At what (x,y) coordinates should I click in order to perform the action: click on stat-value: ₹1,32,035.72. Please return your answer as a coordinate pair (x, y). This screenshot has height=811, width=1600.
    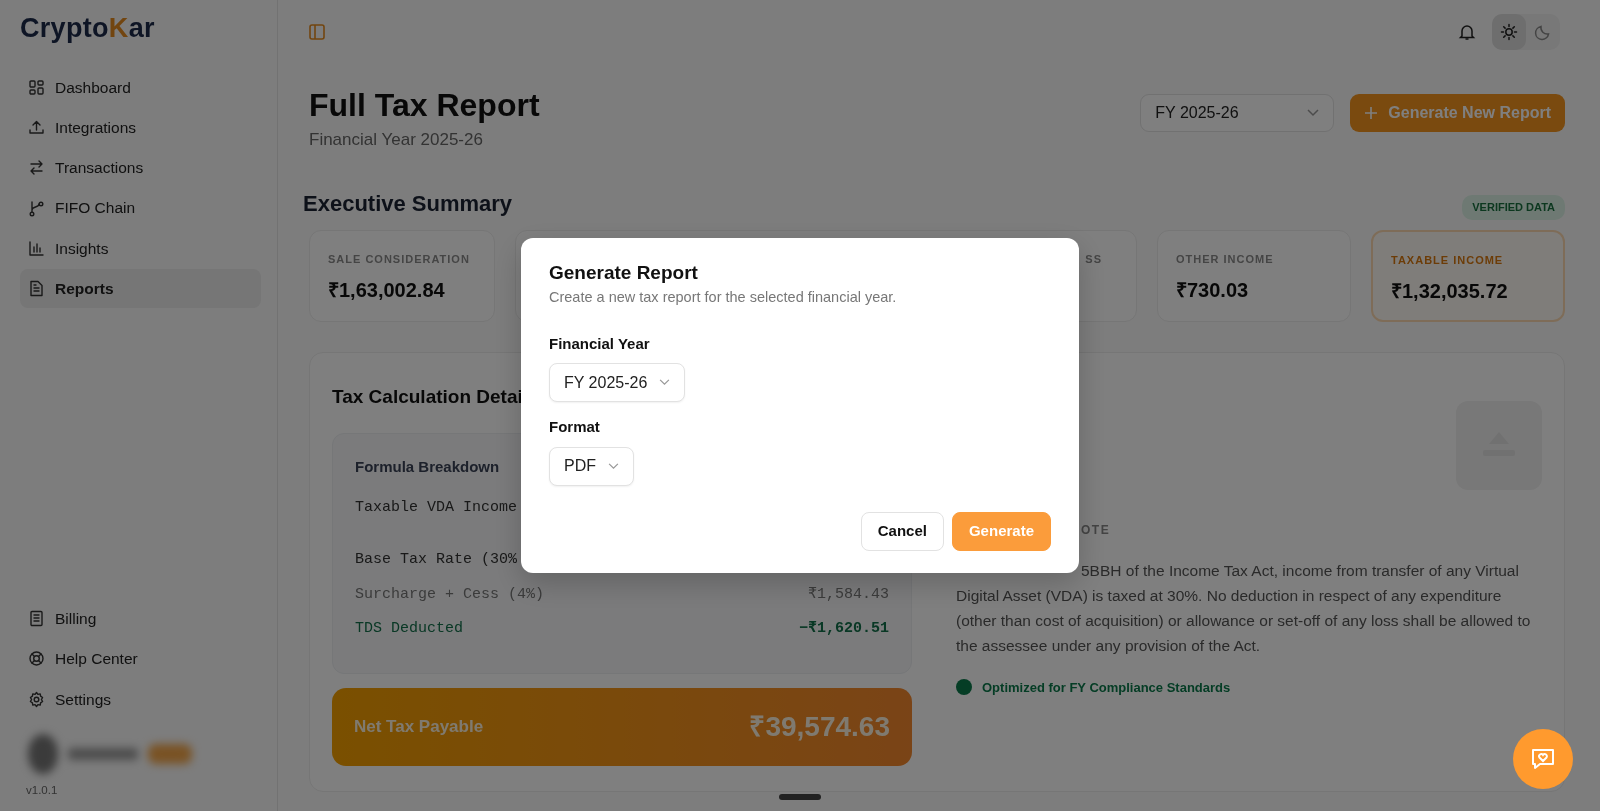
    Looking at the image, I should click on (1450, 292).